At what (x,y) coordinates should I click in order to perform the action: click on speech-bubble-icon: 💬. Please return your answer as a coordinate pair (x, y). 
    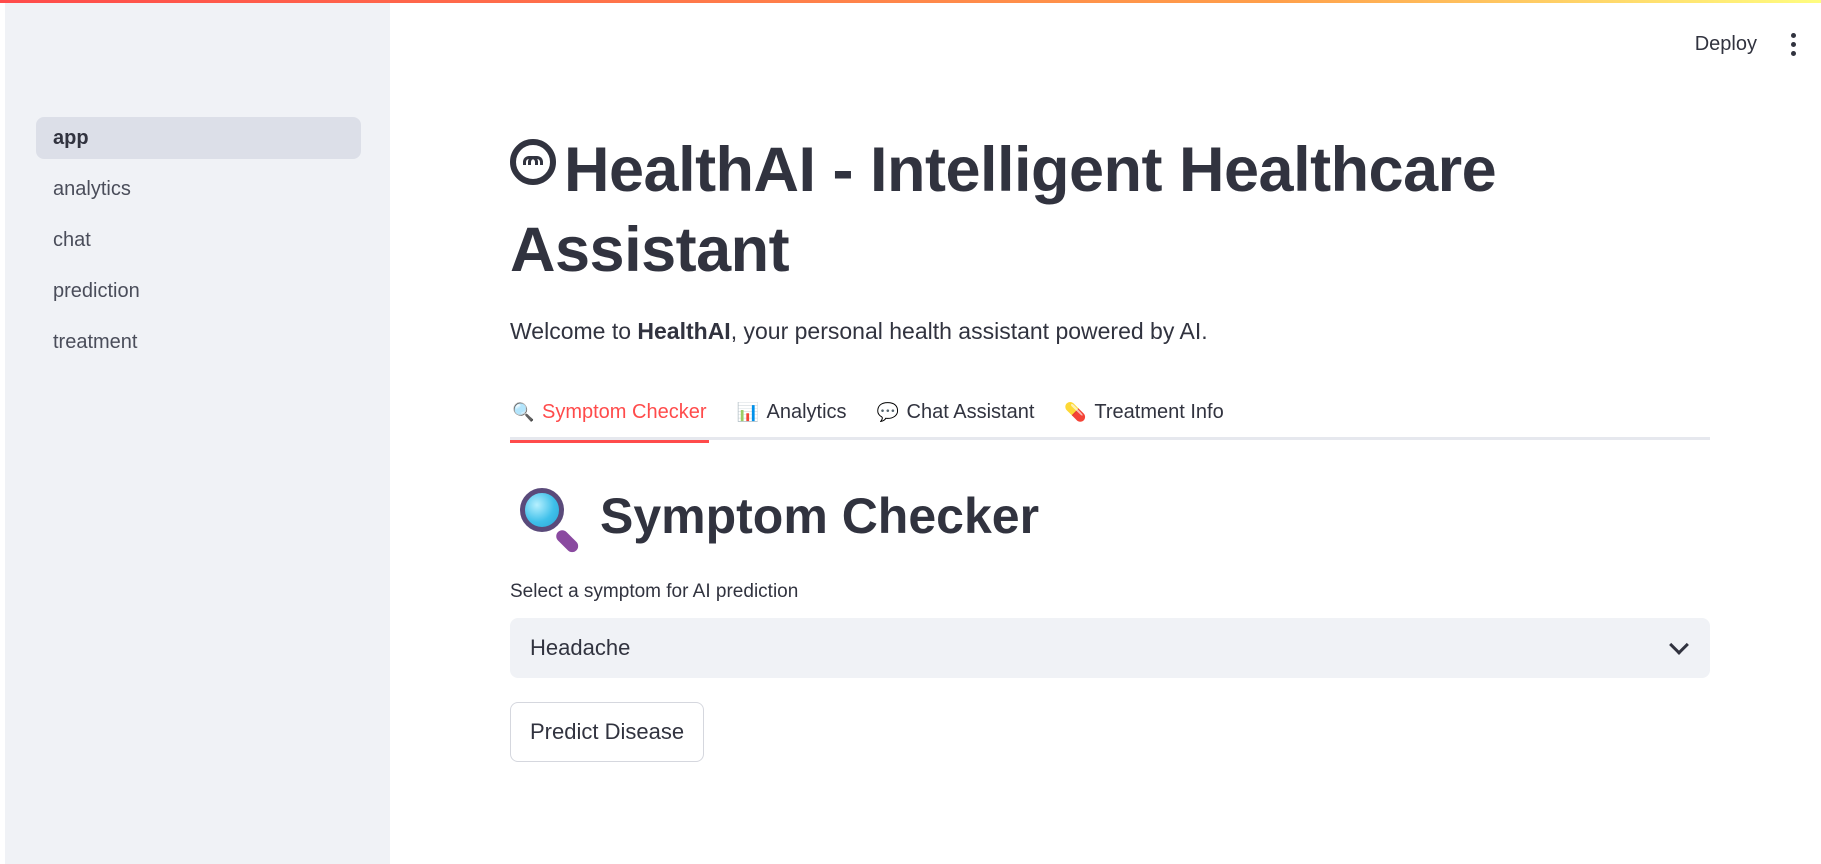
    Looking at the image, I should click on (887, 411).